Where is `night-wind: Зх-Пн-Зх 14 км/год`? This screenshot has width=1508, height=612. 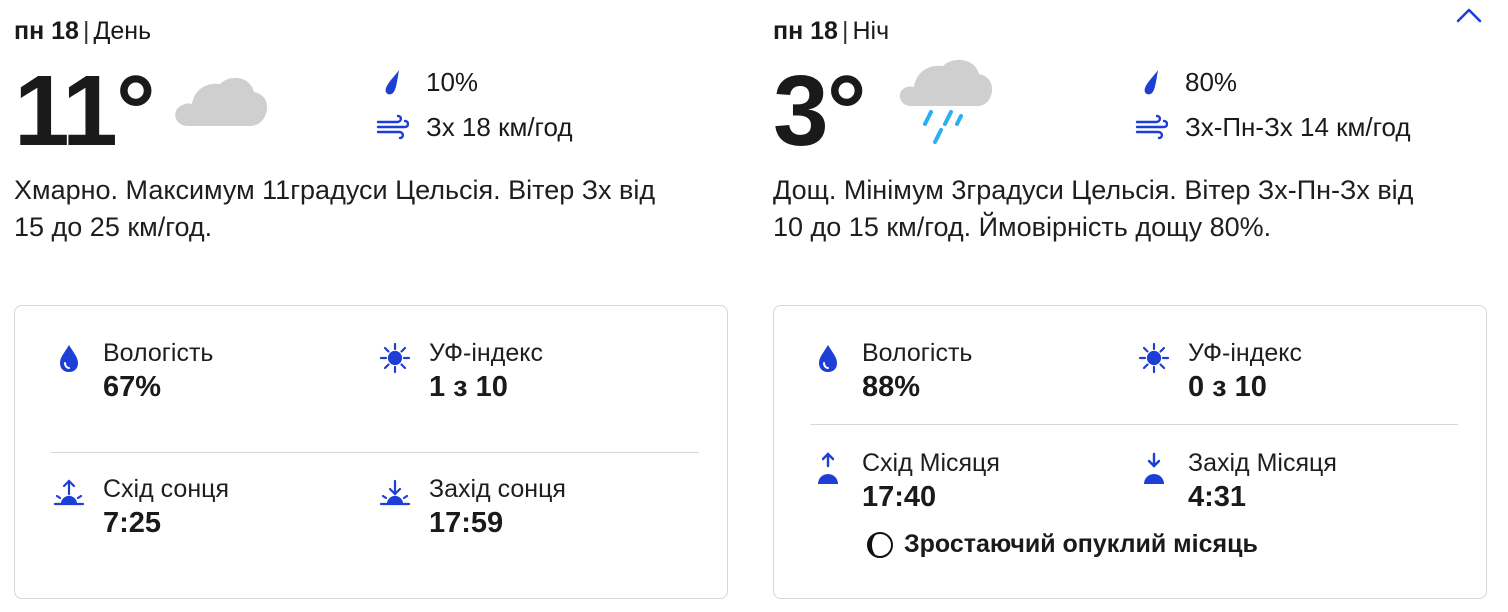
night-wind: Зх-Пн-Зх 14 км/год is located at coordinates (1271, 127).